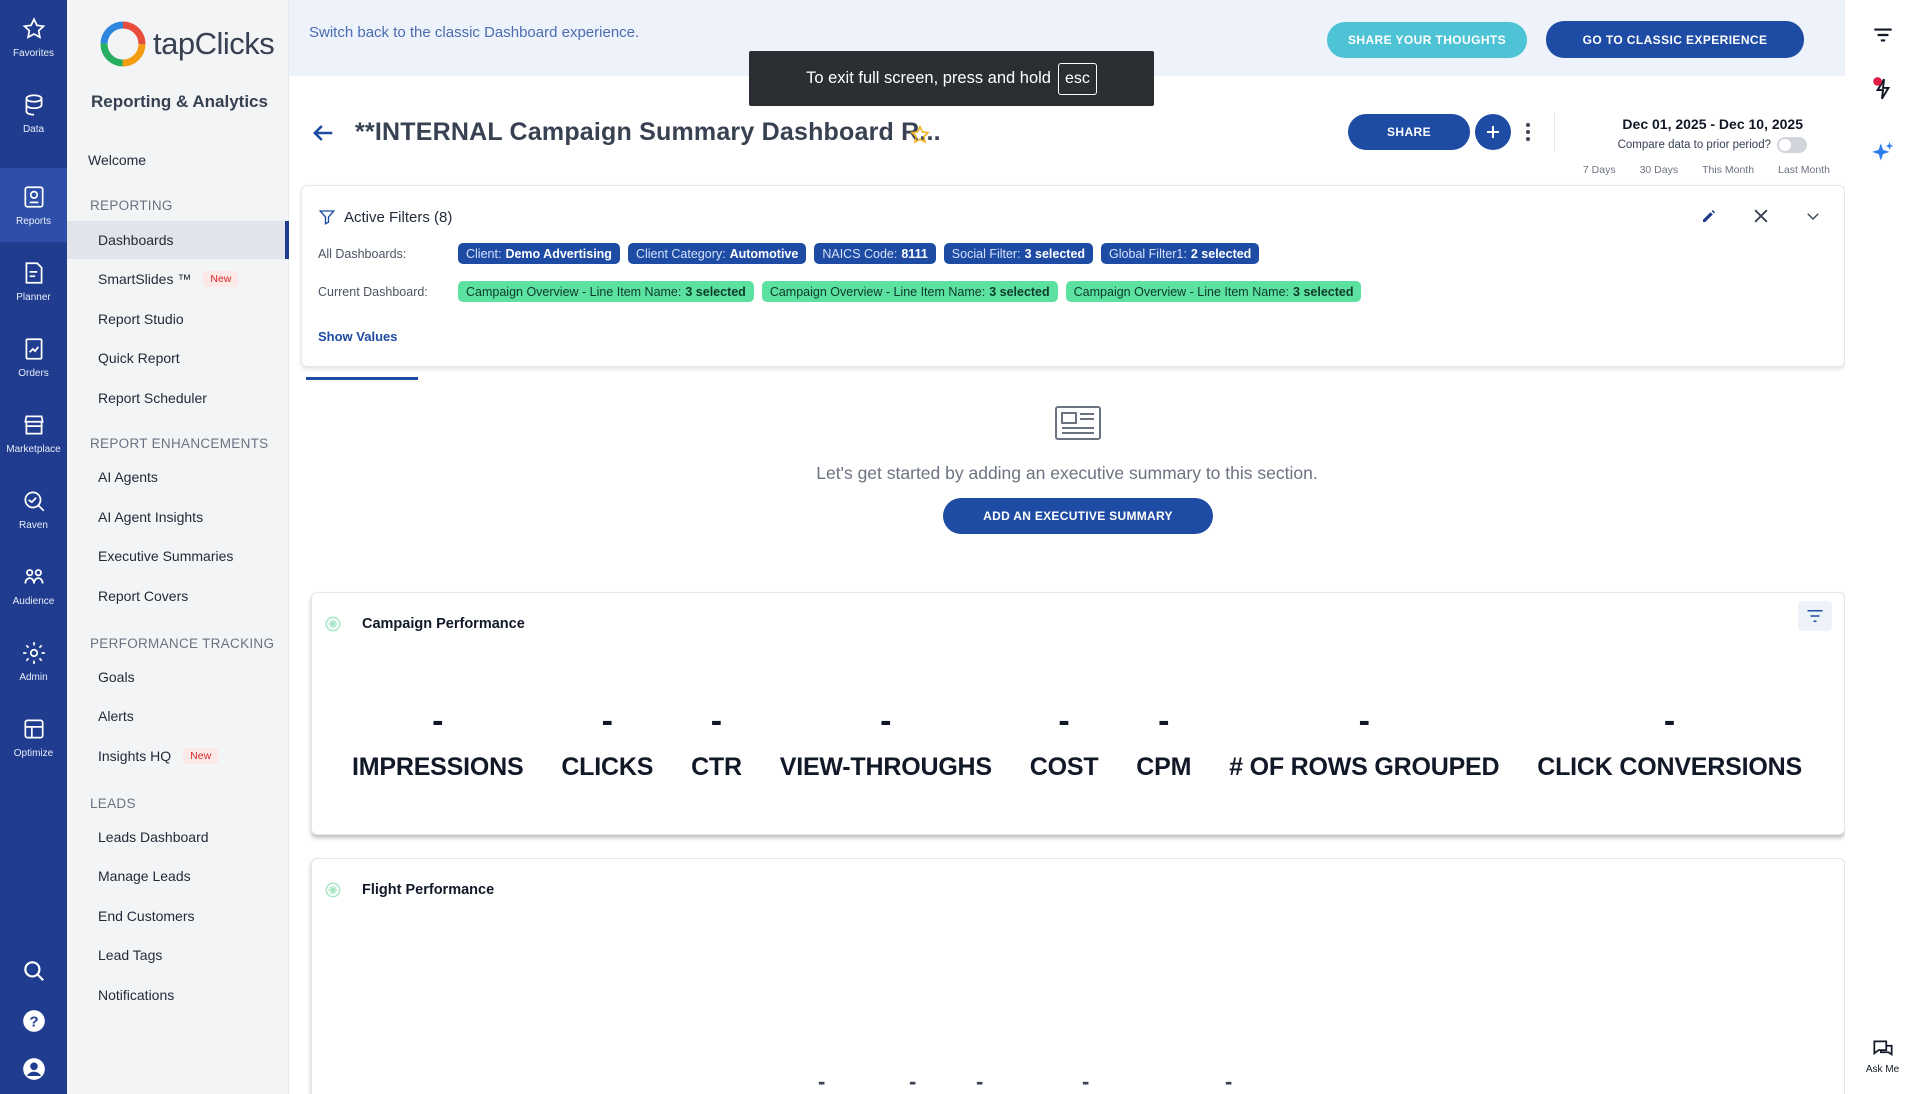 The height and width of the screenshot is (1094, 1920). Describe the element at coordinates (1675, 39) in the screenshot. I see `classic-experience-button: GO TO CLASSIC EXPERIENCE` at that location.